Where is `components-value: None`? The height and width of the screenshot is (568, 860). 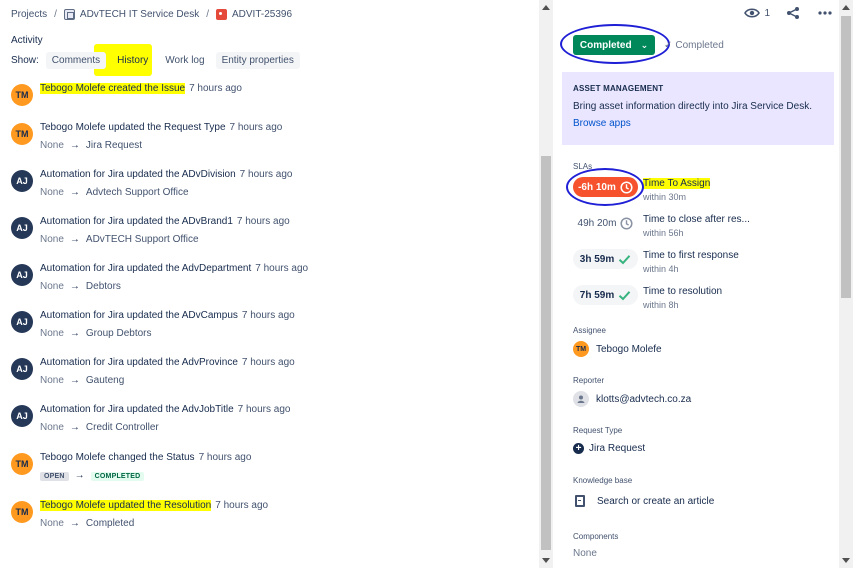 components-value: None is located at coordinates (585, 553).